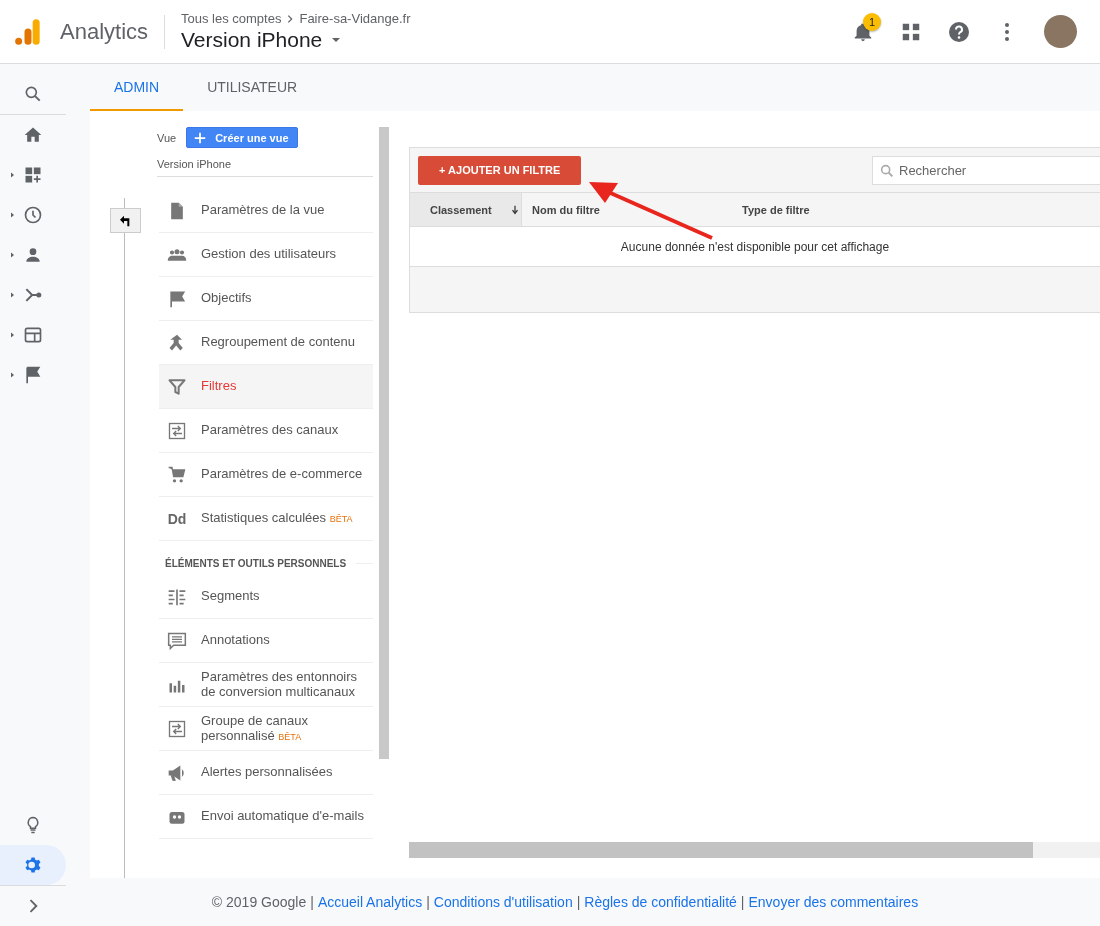 The height and width of the screenshot is (926, 1100). I want to click on view-selector: Version iPhone, so click(296, 40).